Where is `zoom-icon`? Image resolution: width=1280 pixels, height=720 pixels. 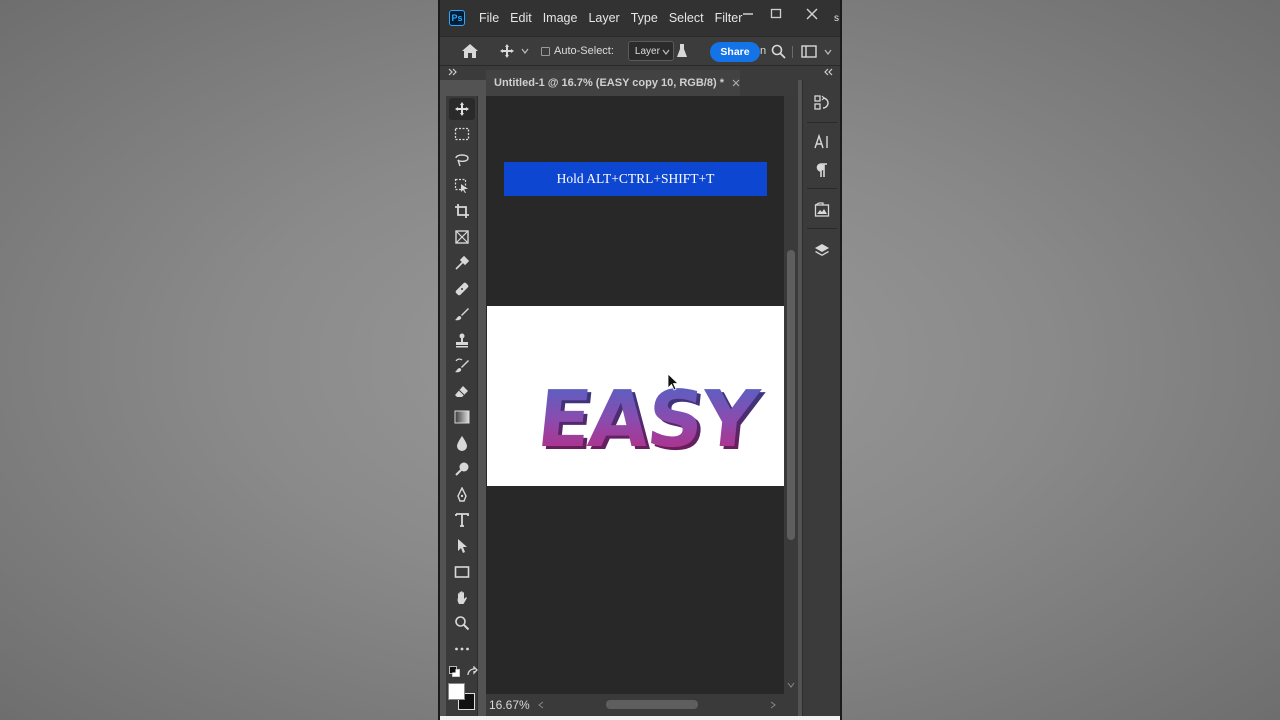 zoom-icon is located at coordinates (462, 623).